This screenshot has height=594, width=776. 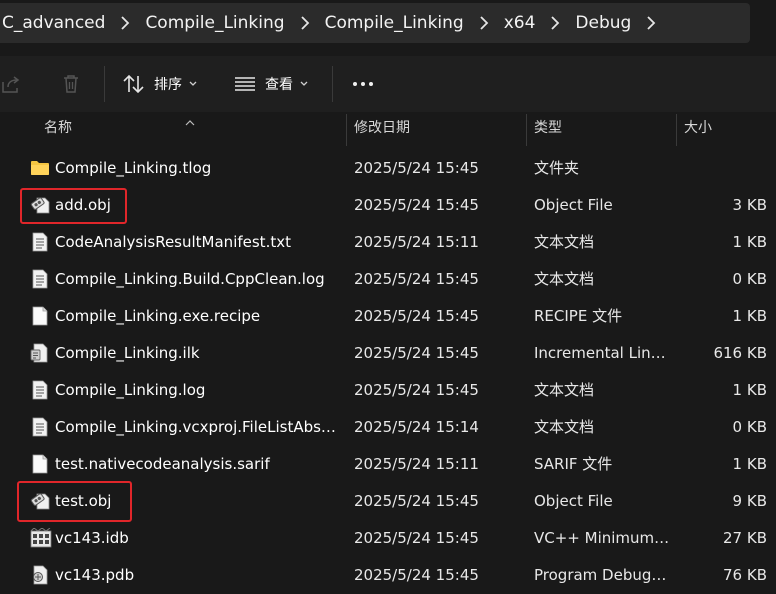 I want to click on idb-file-icon, so click(x=41, y=537).